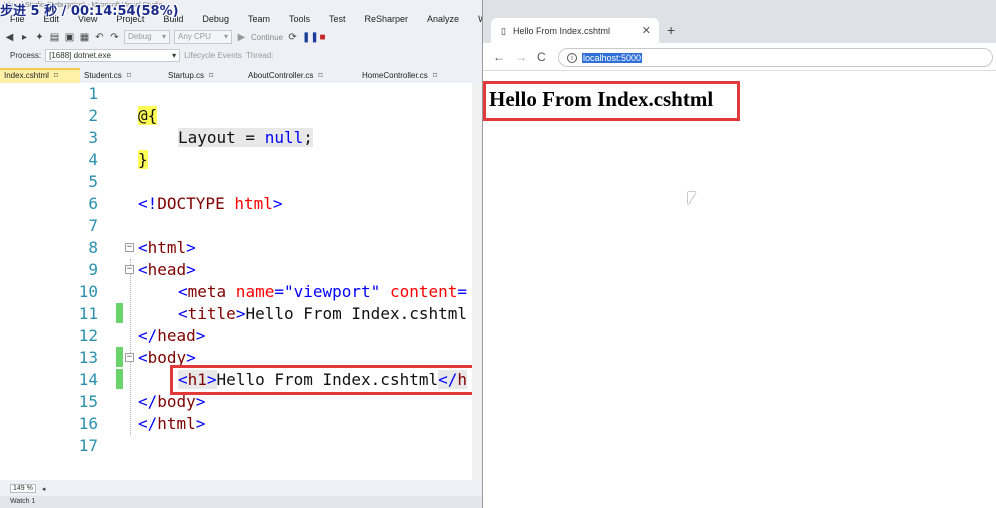 The image size is (996, 508). Describe the element at coordinates (203, 37) in the screenshot. I see `platform-dropdown: Any CPU ▾` at that location.